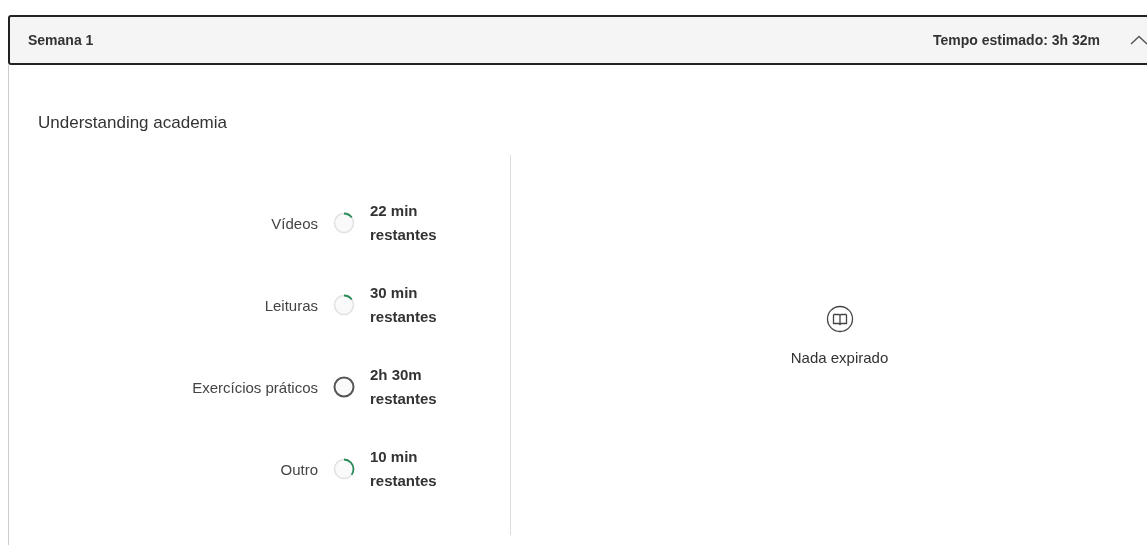 The height and width of the screenshot is (558, 1147). Describe the element at coordinates (403, 223) in the screenshot. I see `time-remaining: 22 min restantes` at that location.